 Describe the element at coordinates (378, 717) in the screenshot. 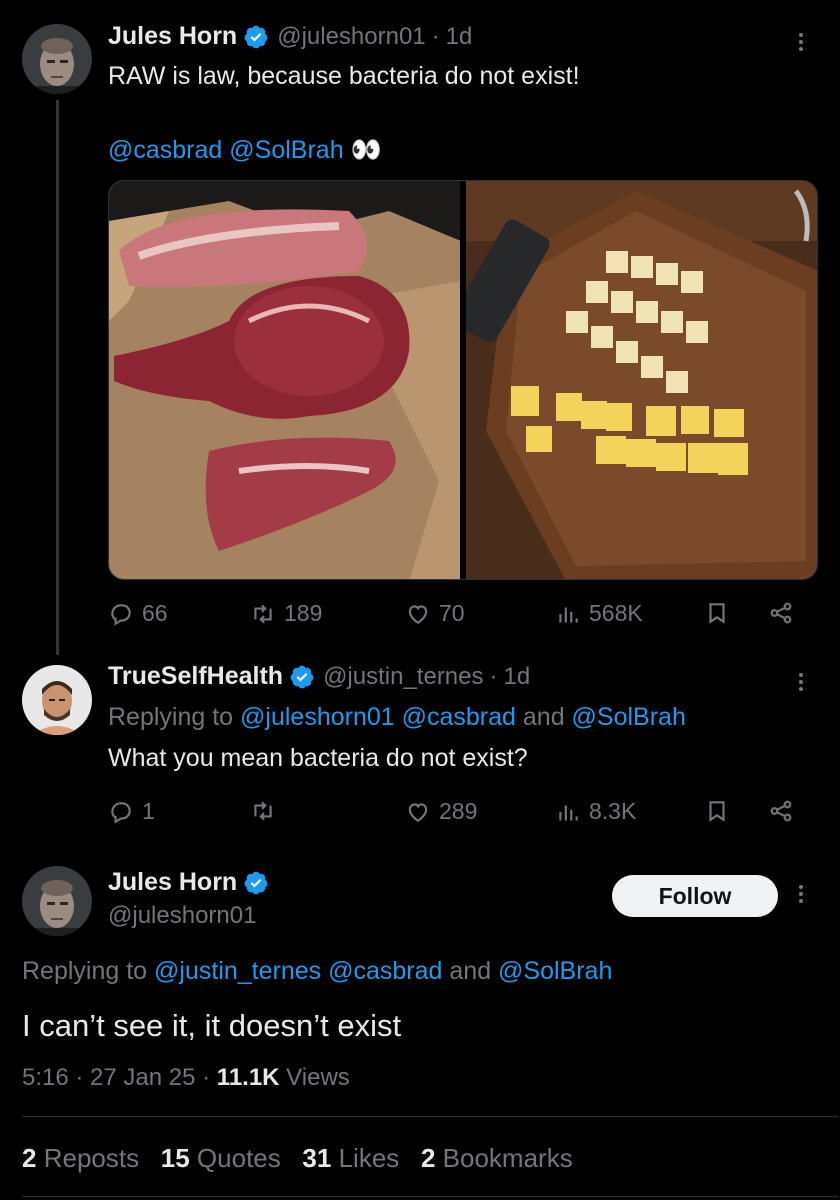

I see `mention-link: @juleshorn01 @casbrad` at that location.